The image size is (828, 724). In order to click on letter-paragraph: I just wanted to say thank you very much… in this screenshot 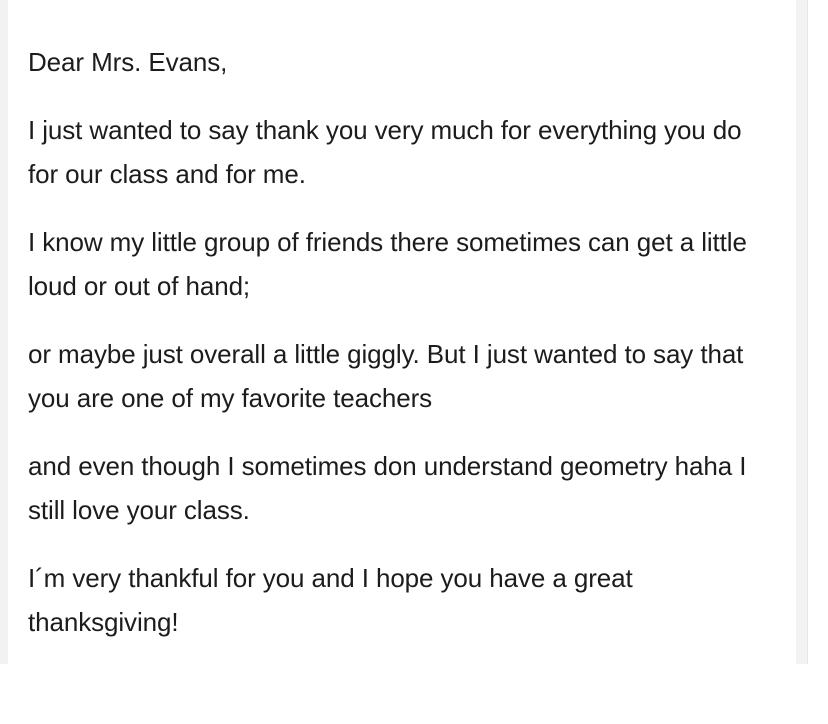, I will do `click(385, 152)`.